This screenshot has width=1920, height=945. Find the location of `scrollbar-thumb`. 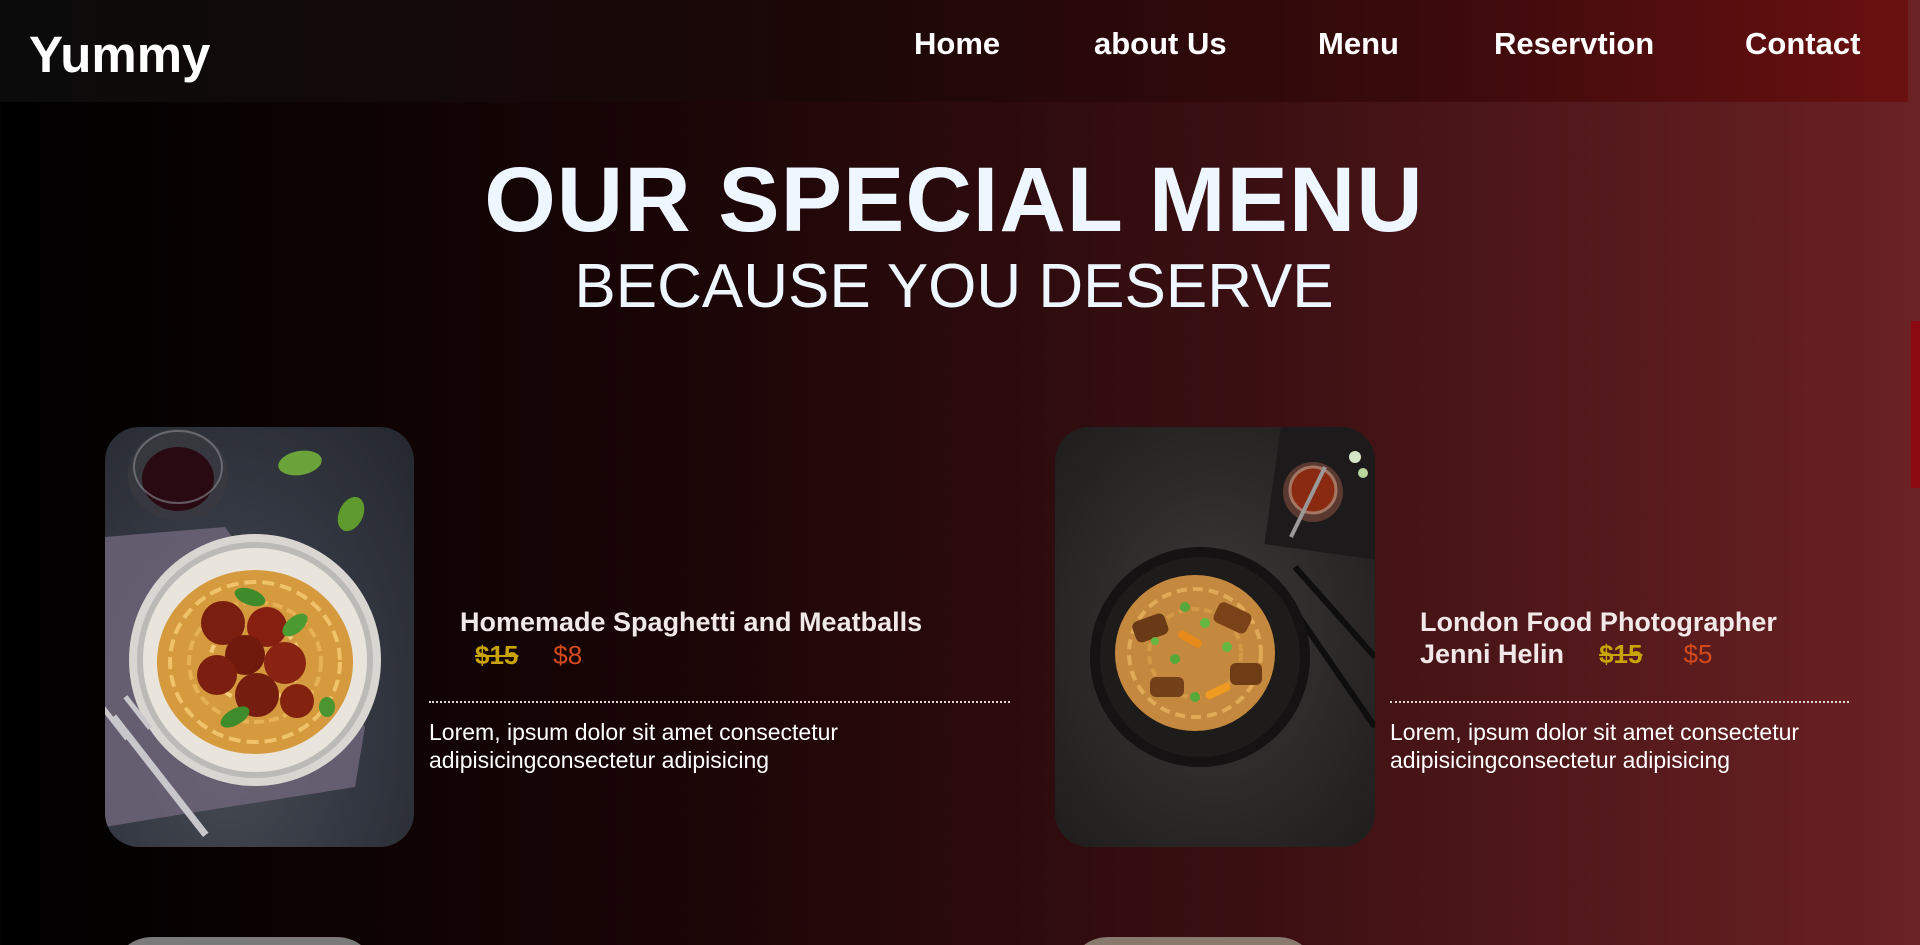

scrollbar-thumb is located at coordinates (1915, 404).